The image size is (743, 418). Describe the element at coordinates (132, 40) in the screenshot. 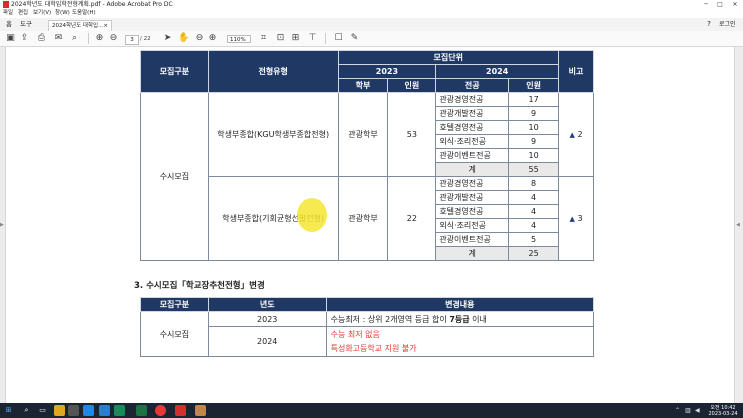

I see `page-number-input: 3` at that location.